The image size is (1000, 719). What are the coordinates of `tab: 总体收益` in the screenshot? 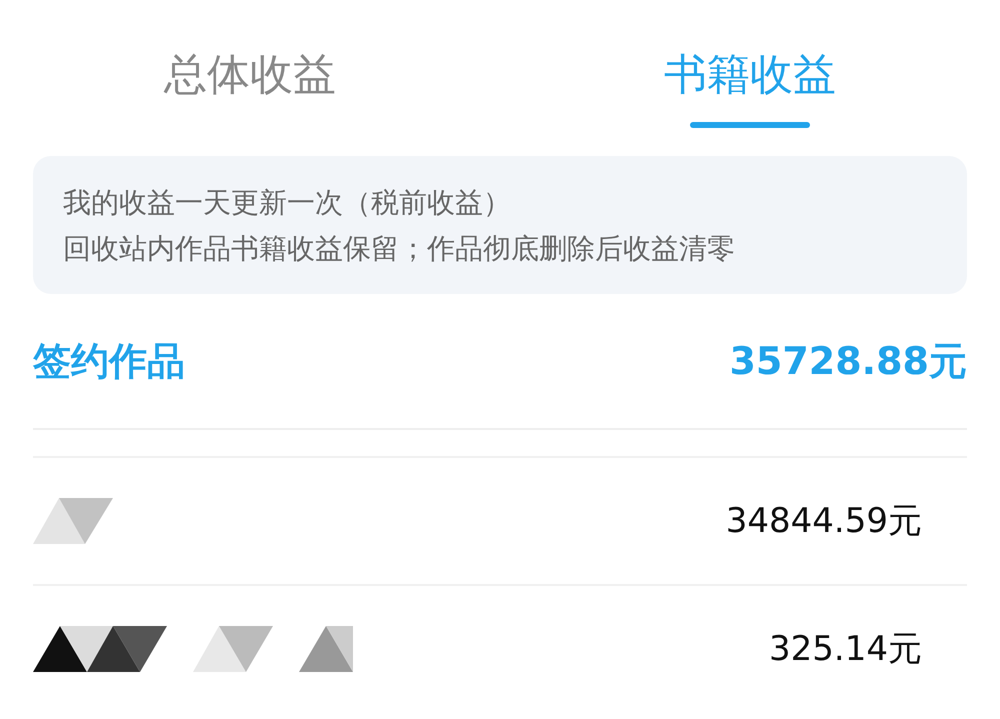 It's located at (250, 70).